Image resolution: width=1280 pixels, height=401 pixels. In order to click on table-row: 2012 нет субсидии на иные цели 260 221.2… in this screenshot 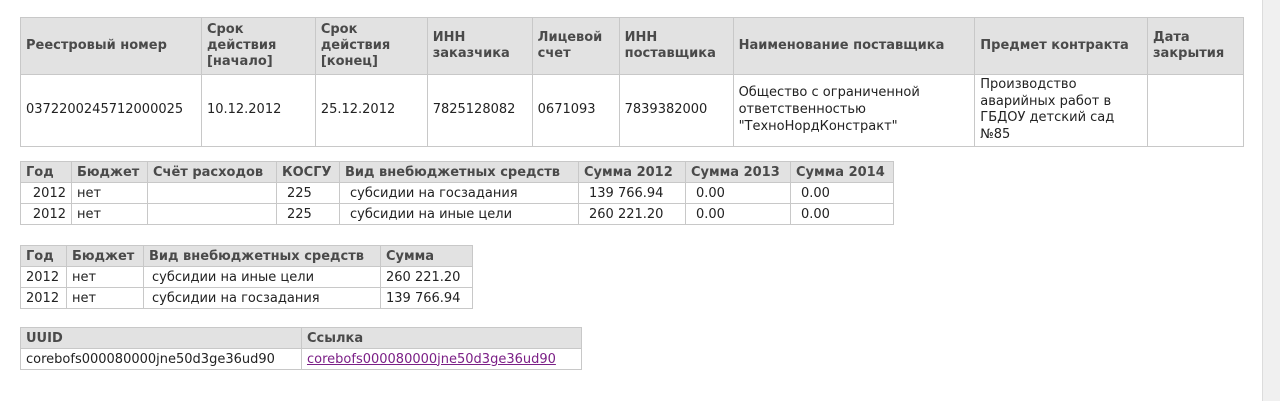, I will do `click(246, 277)`.